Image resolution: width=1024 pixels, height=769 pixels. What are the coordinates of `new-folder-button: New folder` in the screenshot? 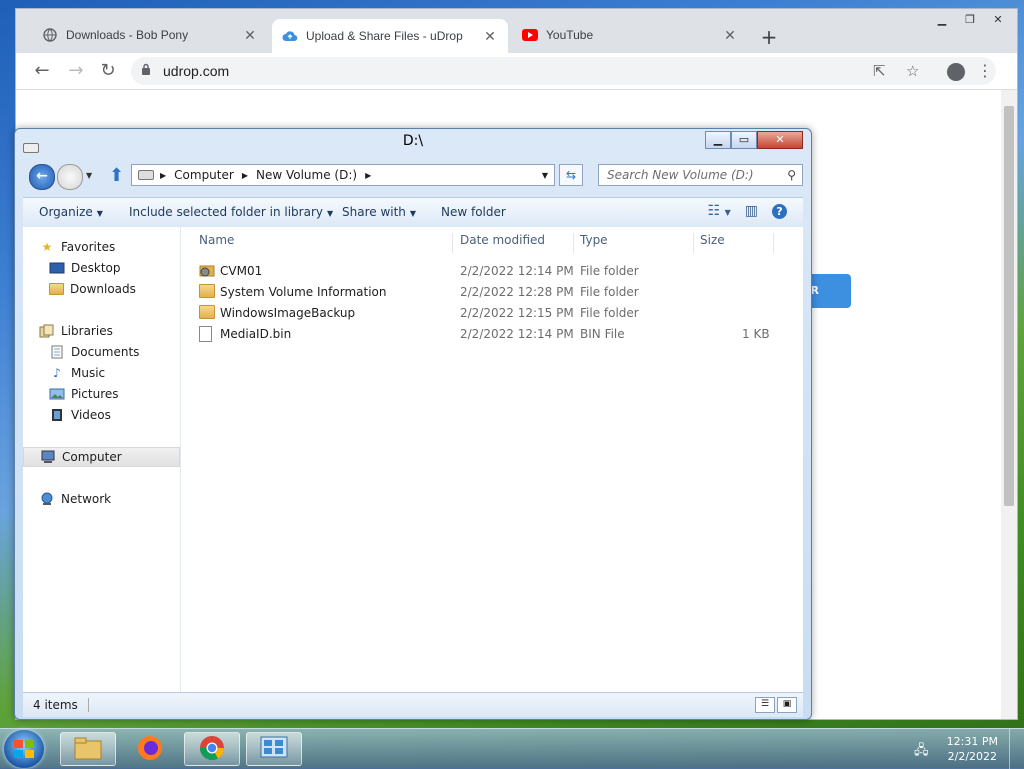 It's located at (473, 212).